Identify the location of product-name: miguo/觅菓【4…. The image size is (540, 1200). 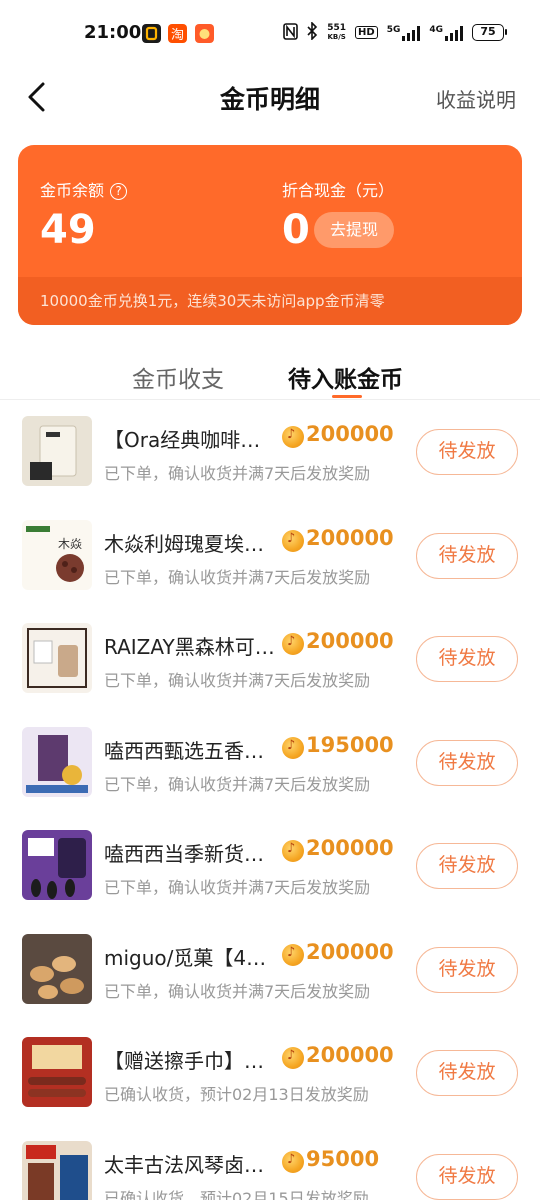
(185, 957).